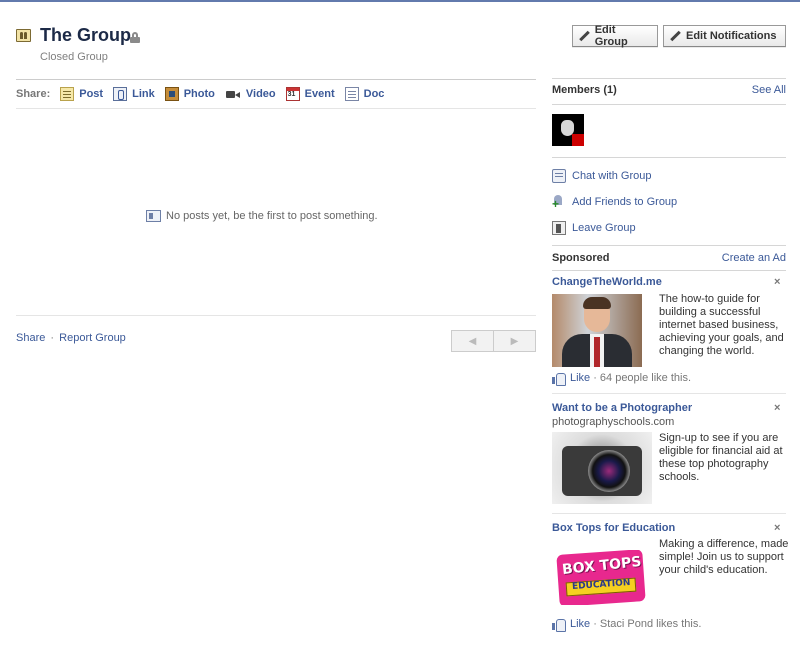  What do you see at coordinates (642, 378) in the screenshot?
I see `like-count: · 64 people like this.` at bounding box center [642, 378].